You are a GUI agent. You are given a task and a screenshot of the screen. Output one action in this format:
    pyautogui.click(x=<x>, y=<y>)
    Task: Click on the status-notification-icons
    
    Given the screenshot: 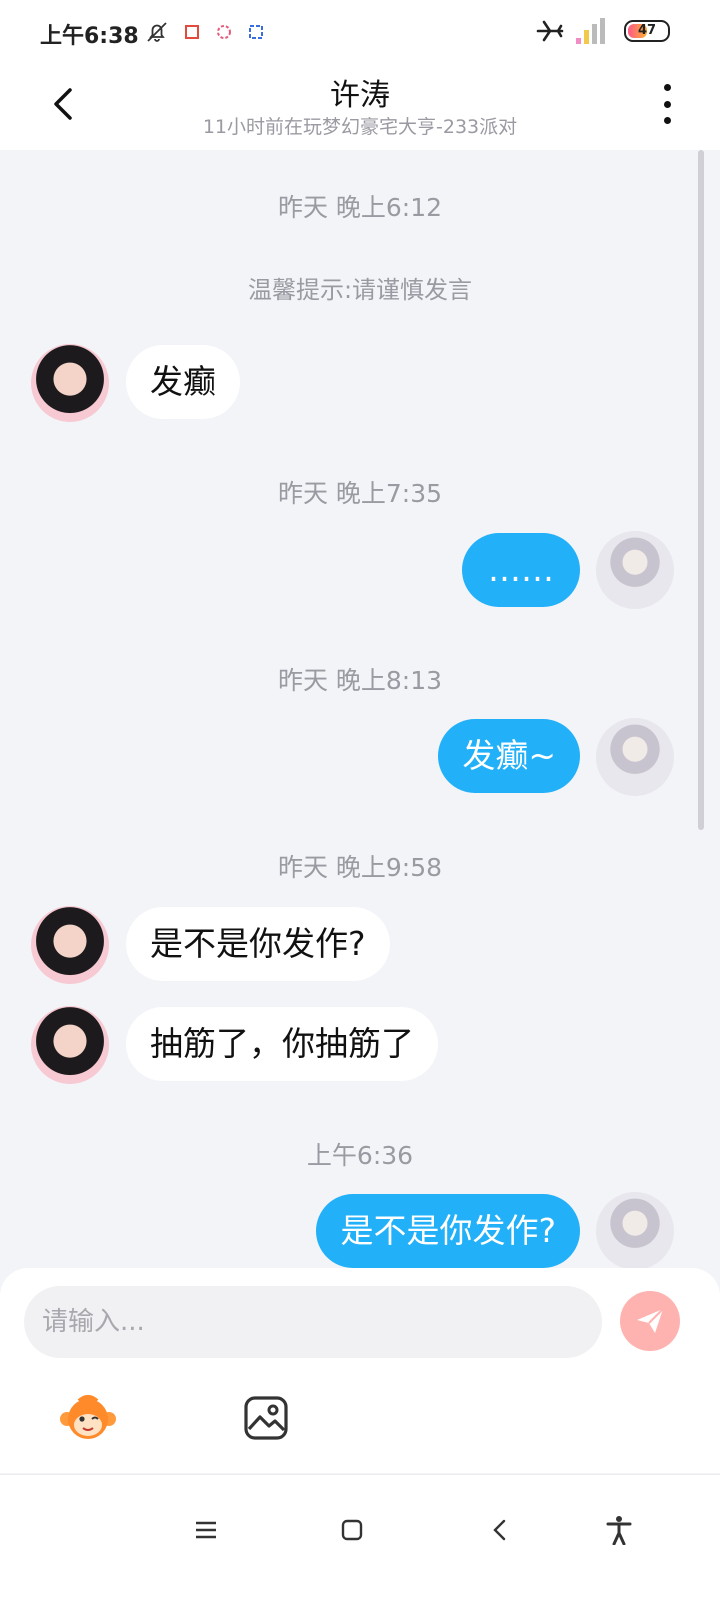 What is the action you would take?
    pyautogui.click(x=205, y=32)
    